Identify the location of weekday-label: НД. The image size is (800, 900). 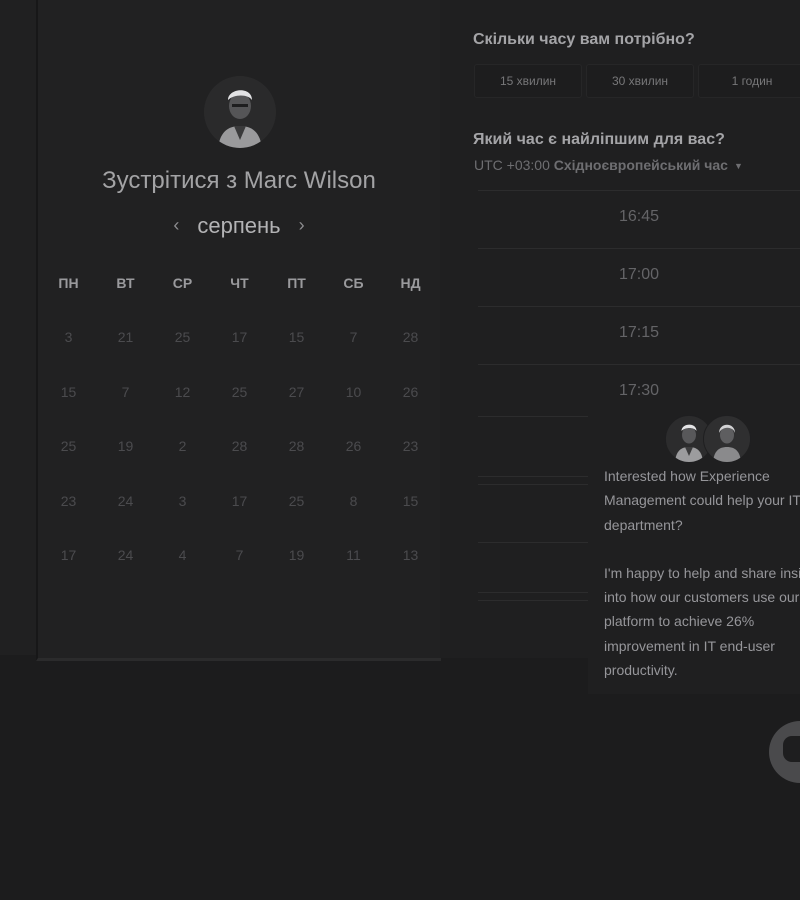
(410, 283).